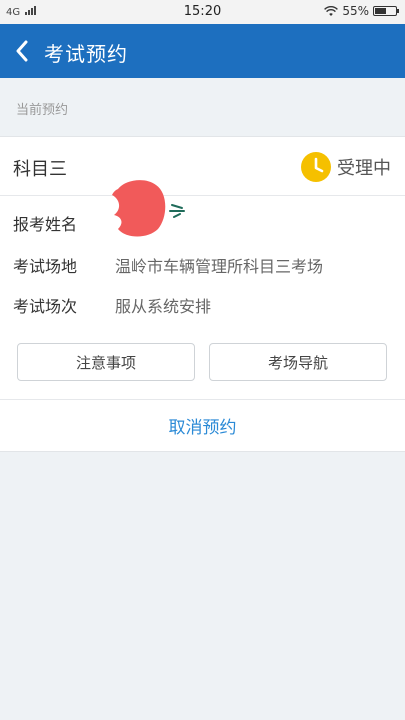  Describe the element at coordinates (202, 427) in the screenshot. I see `cancel-label: 取消预约` at that location.